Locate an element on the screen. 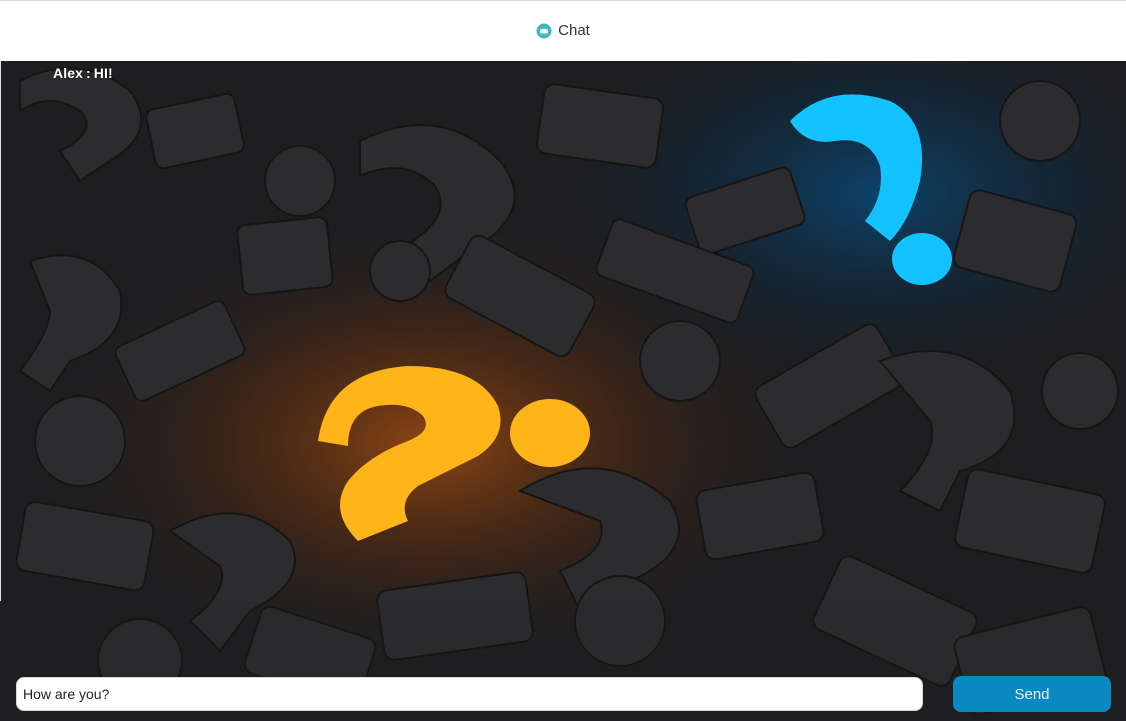 The image size is (1126, 721). page-title: Chat is located at coordinates (574, 30).